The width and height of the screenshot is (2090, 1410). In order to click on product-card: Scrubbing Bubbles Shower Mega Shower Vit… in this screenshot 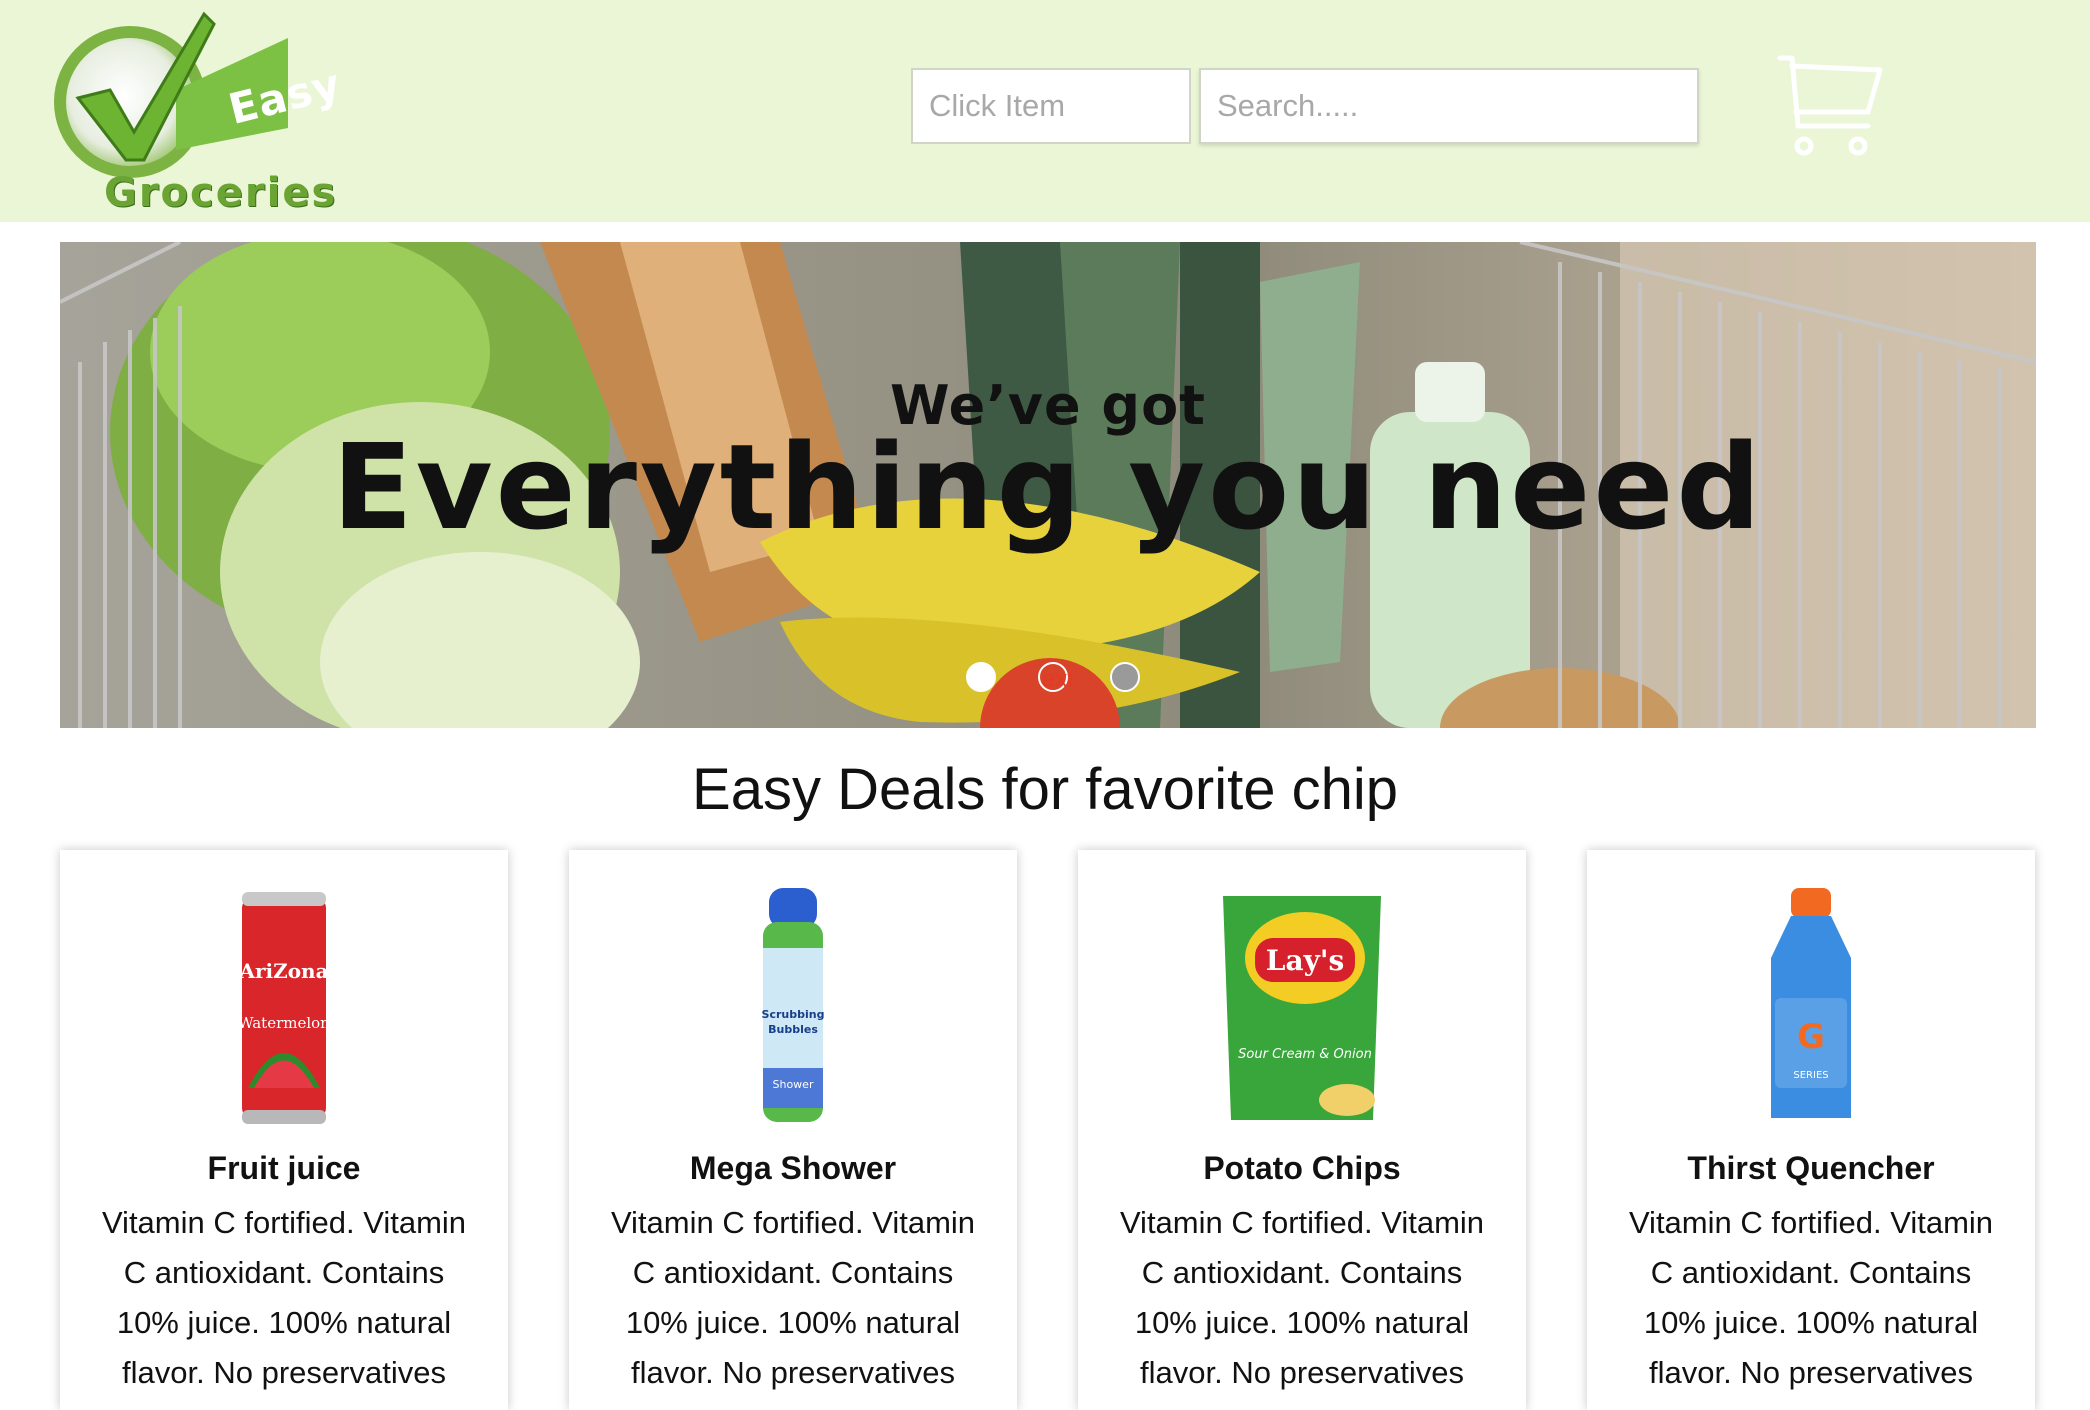, I will do `click(793, 1130)`.